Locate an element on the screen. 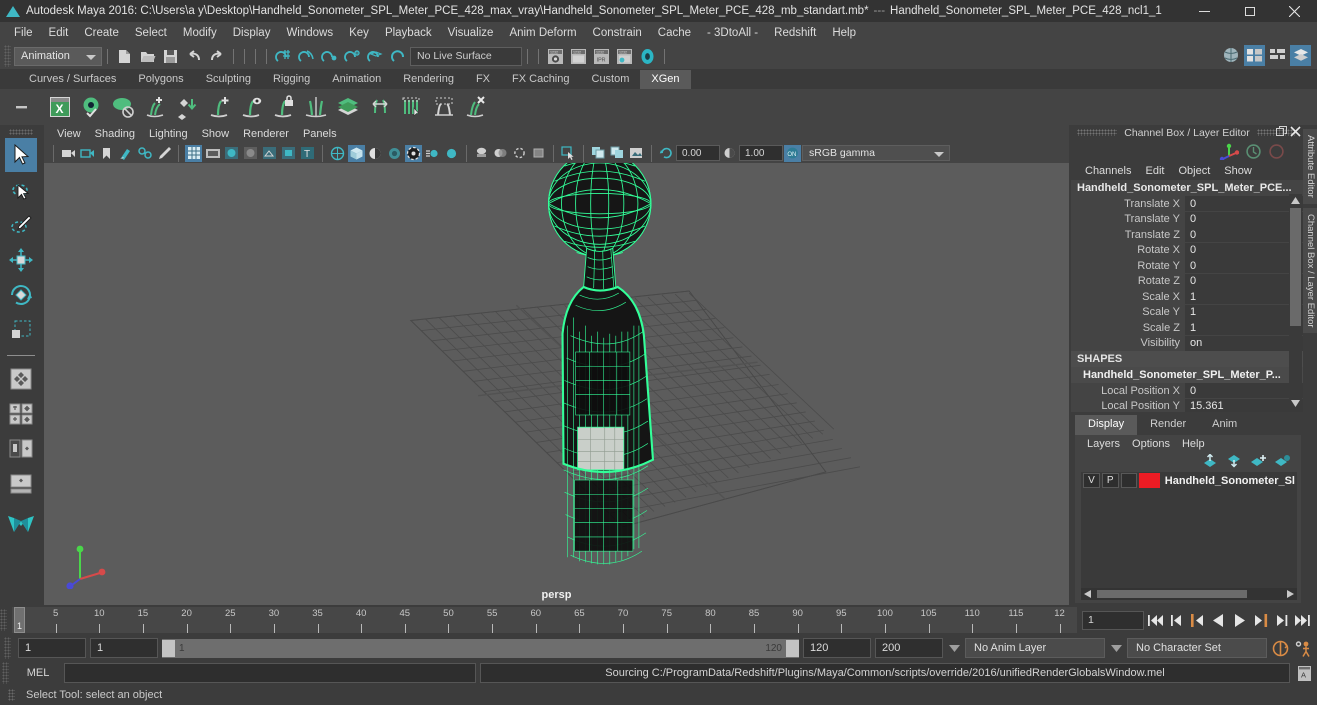 The height and width of the screenshot is (705, 1317). layer-list-hscrollbar is located at coordinates (1189, 594).